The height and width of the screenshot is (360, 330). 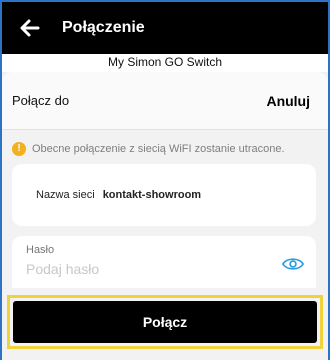 What do you see at coordinates (103, 27) in the screenshot?
I see `page-title: Połączenie` at bounding box center [103, 27].